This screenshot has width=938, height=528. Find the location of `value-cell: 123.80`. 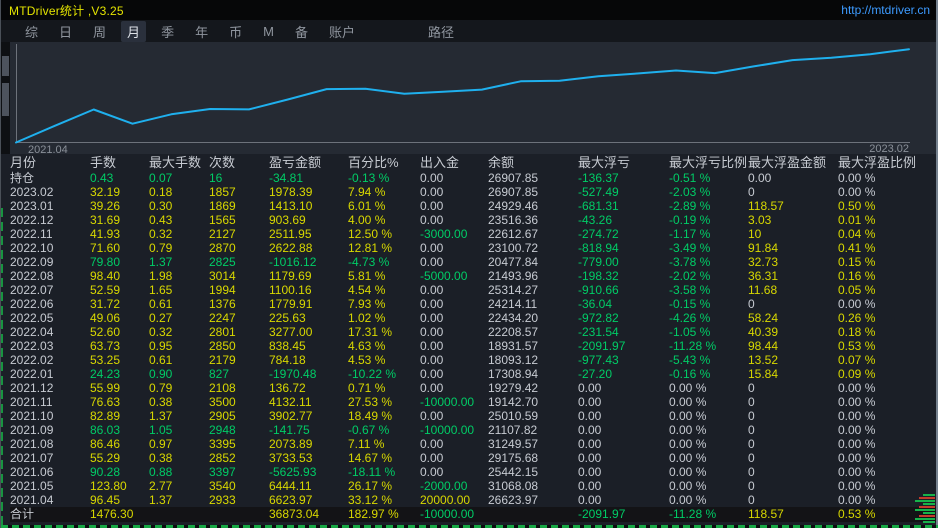

value-cell: 123.80 is located at coordinates (108, 486).